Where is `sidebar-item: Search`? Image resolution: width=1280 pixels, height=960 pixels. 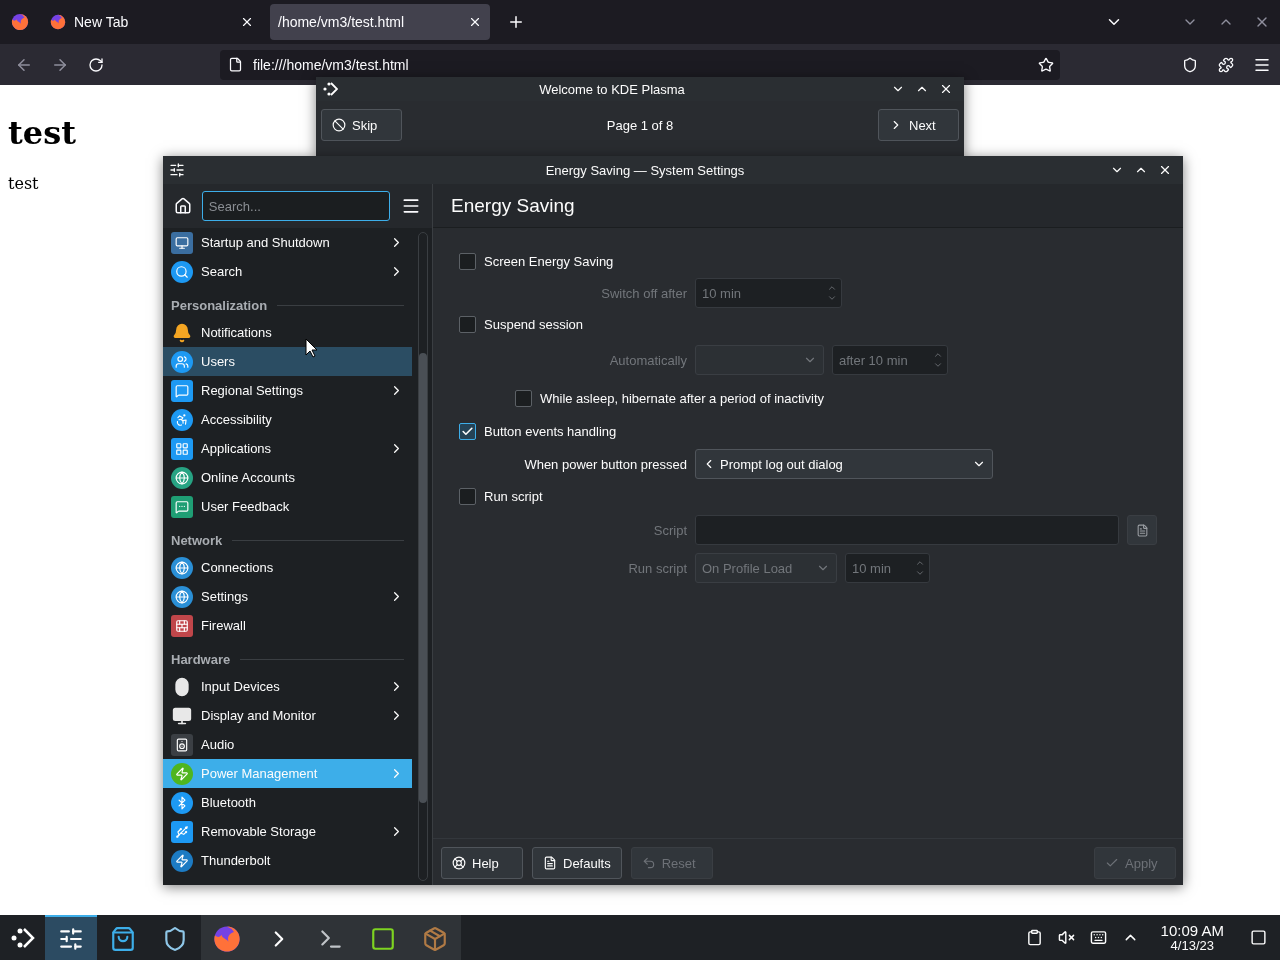
sidebar-item: Search is located at coordinates (287, 271).